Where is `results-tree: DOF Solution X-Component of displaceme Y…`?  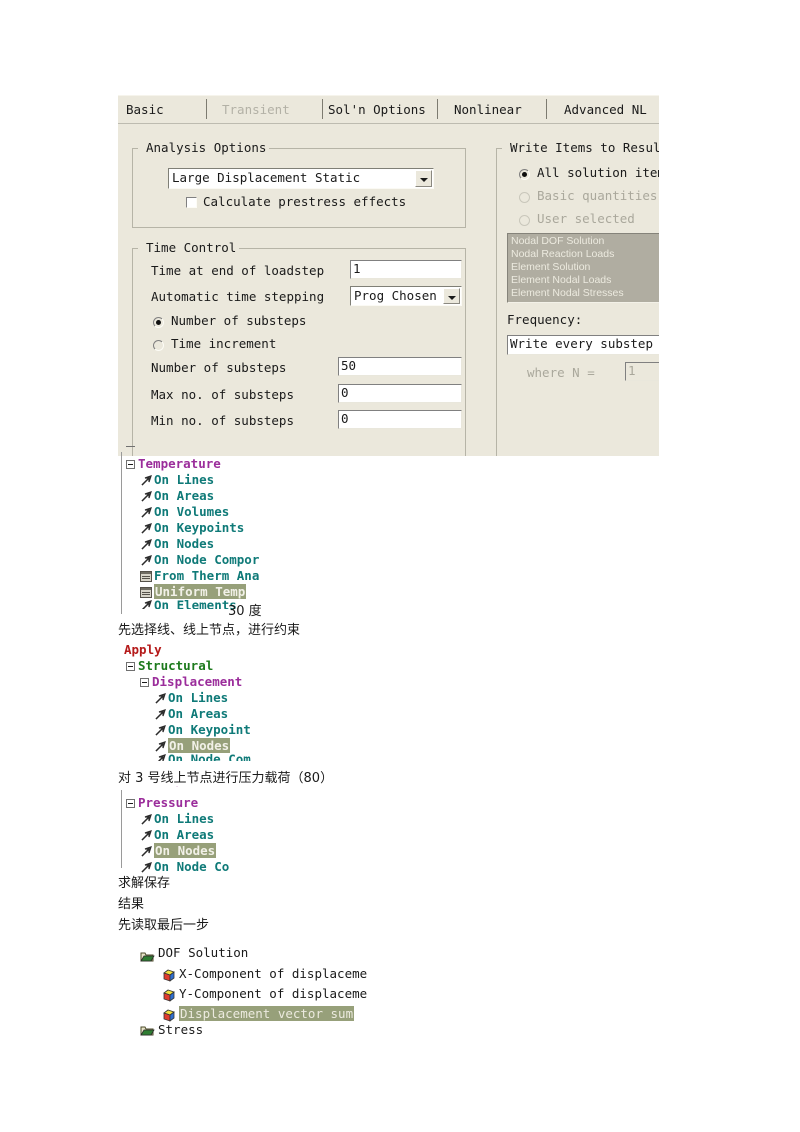
results-tree: DOF Solution X-Component of displaceme Y… is located at coordinates (310, 989).